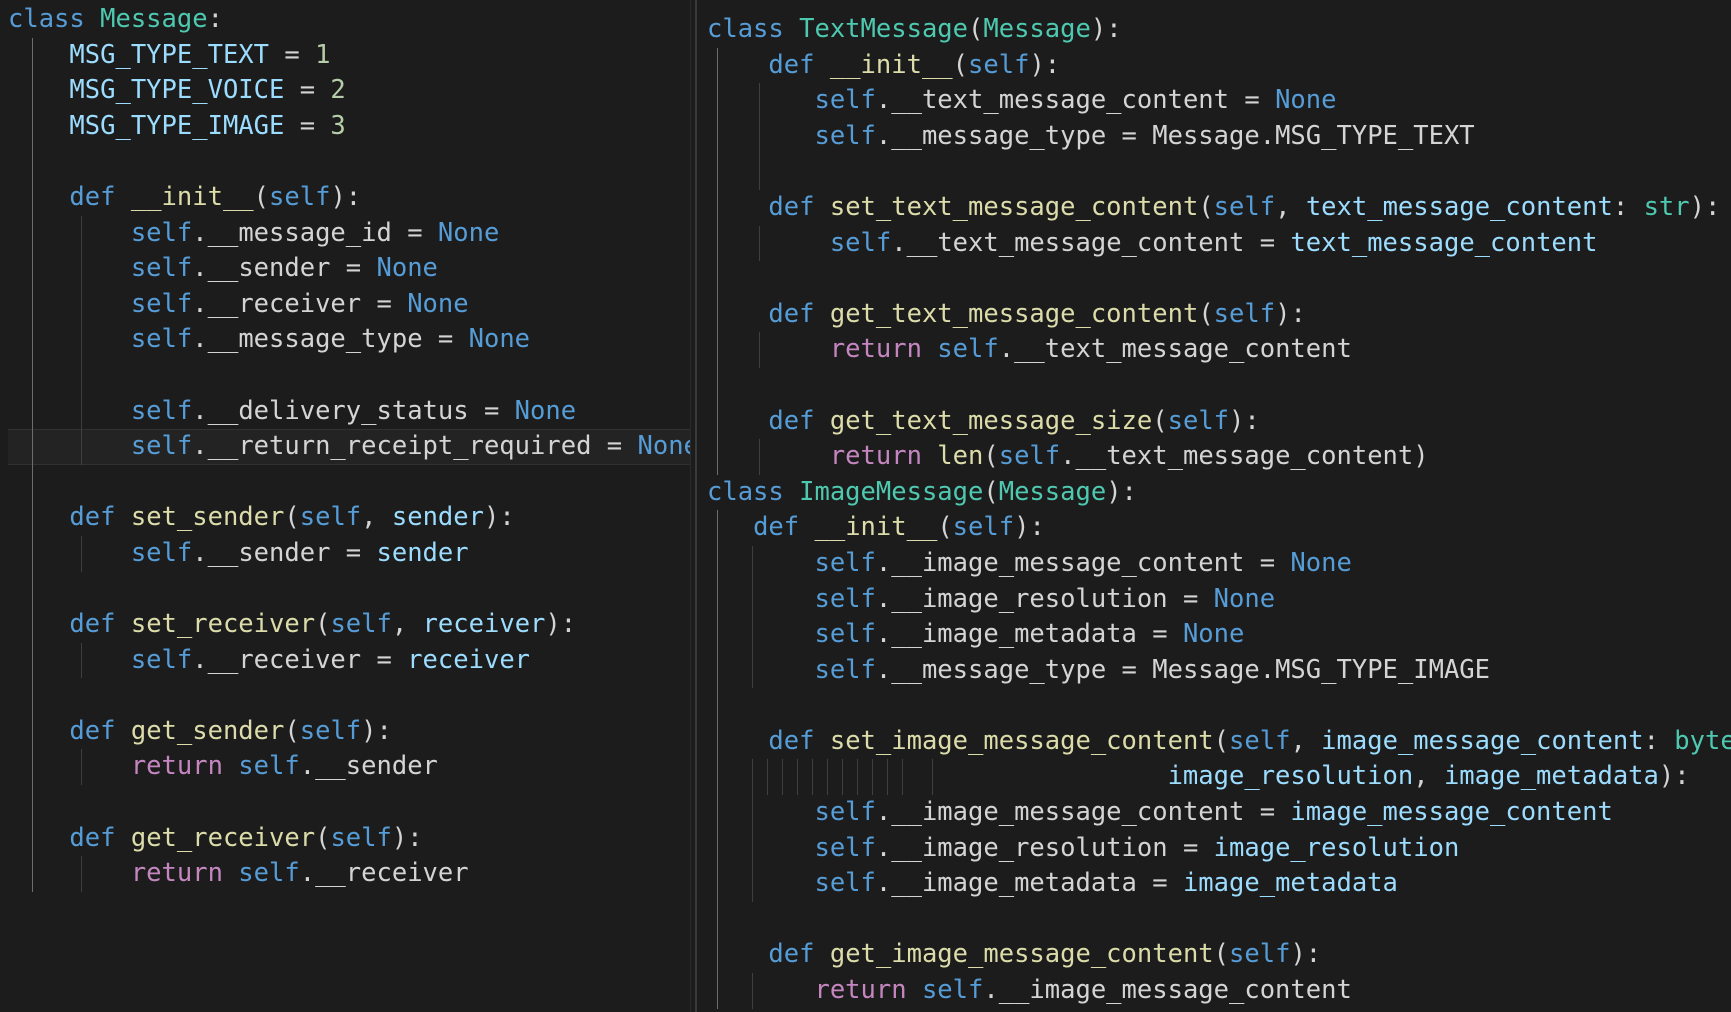 The width and height of the screenshot is (1731, 1012). What do you see at coordinates (1219, 457) in the screenshot?
I see `code-line: return len(self.__text_message_content)` at bounding box center [1219, 457].